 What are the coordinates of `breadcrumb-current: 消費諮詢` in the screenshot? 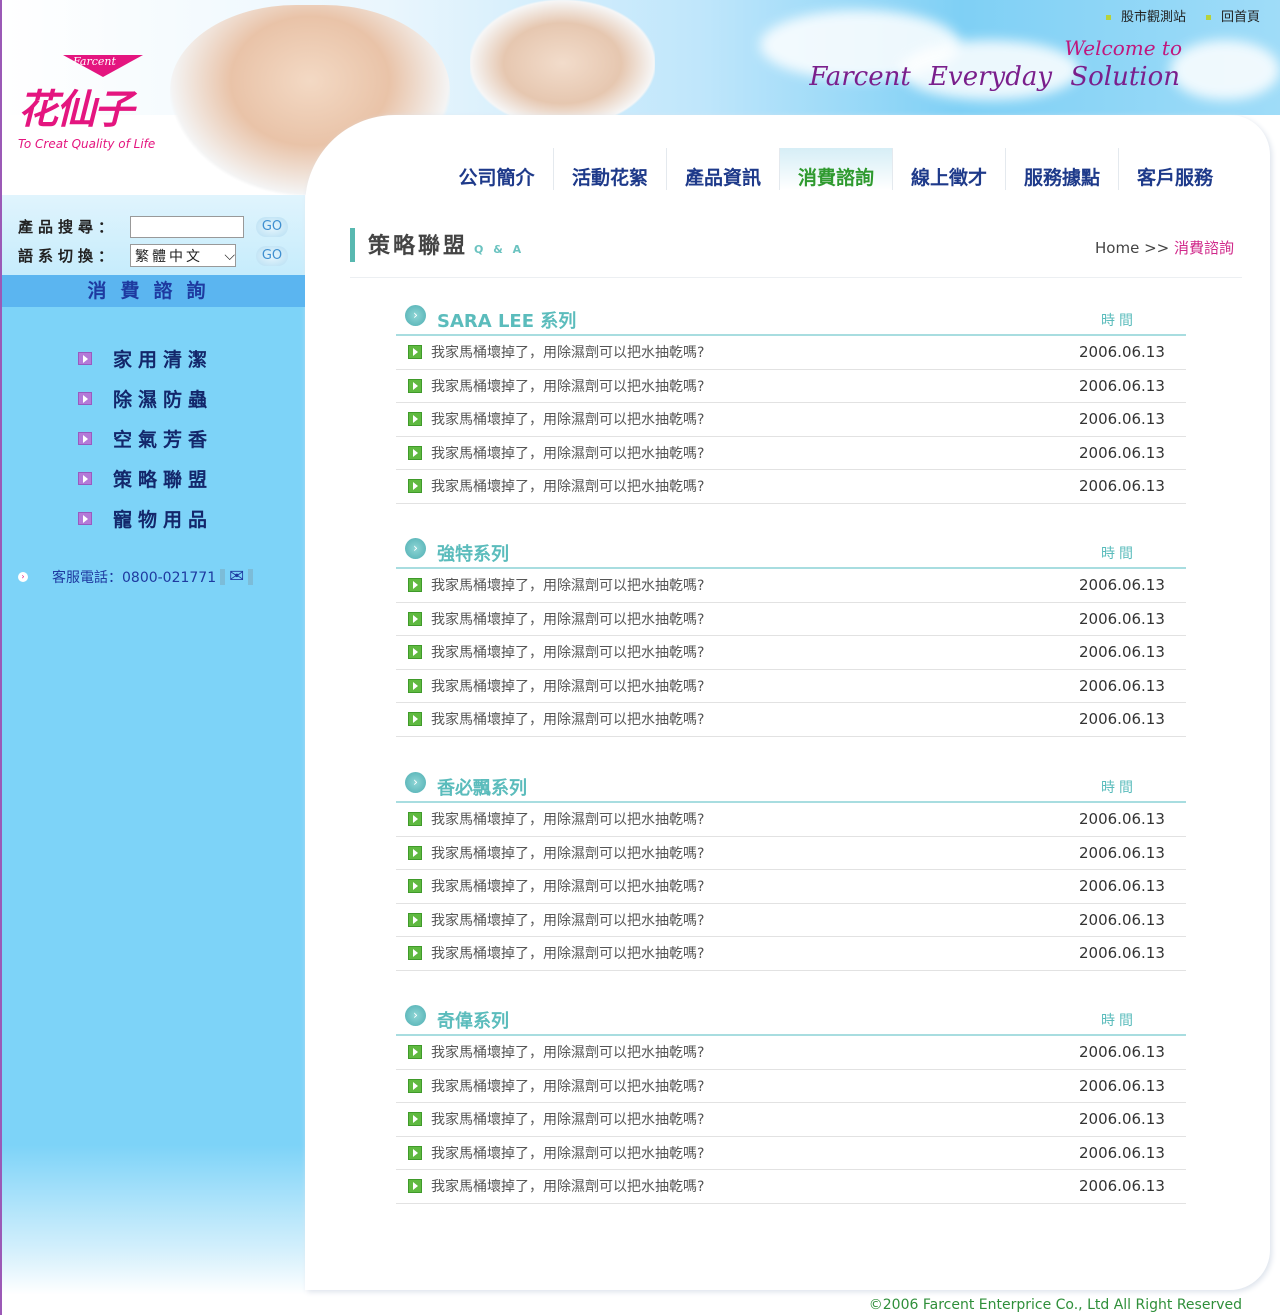 It's located at (1203, 248).